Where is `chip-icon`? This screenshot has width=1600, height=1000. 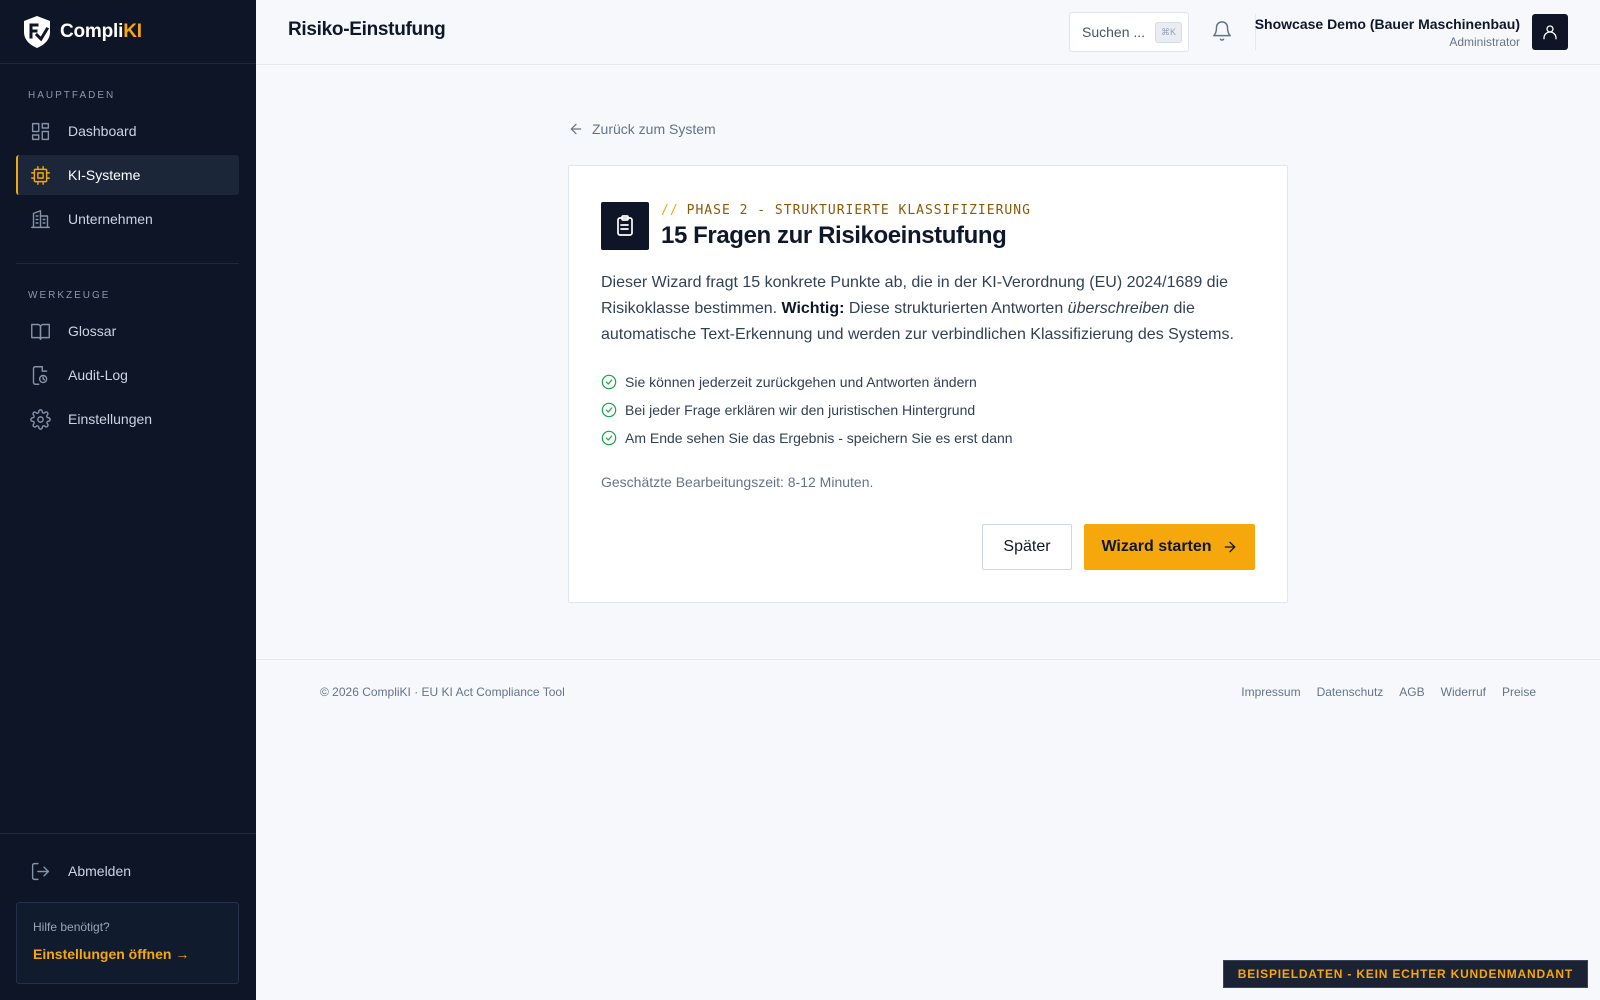
chip-icon is located at coordinates (40, 175).